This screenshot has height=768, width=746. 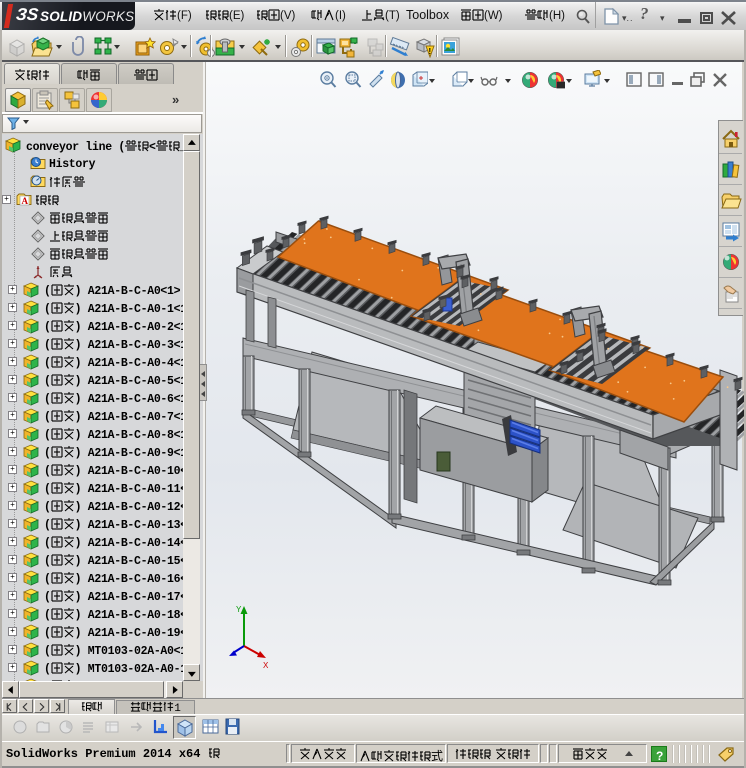 I want to click on svg-text: X, so click(x=266, y=665).